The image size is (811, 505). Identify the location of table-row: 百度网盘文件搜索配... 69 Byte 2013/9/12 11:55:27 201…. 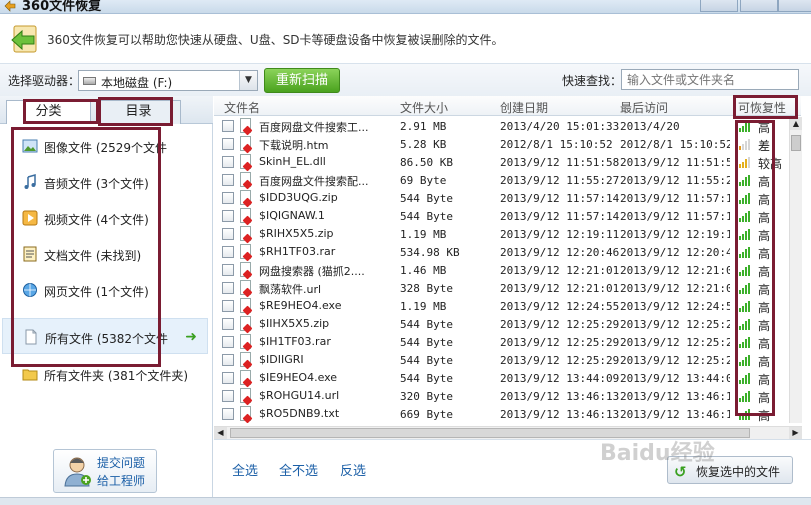
(501, 180).